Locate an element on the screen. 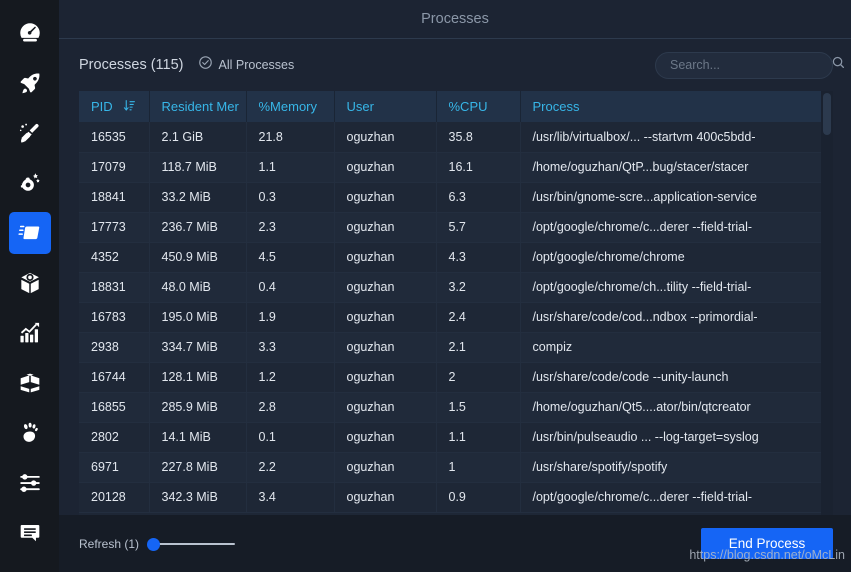 The width and height of the screenshot is (851, 572). cell-memory_pct: 0.3 is located at coordinates (290, 197).